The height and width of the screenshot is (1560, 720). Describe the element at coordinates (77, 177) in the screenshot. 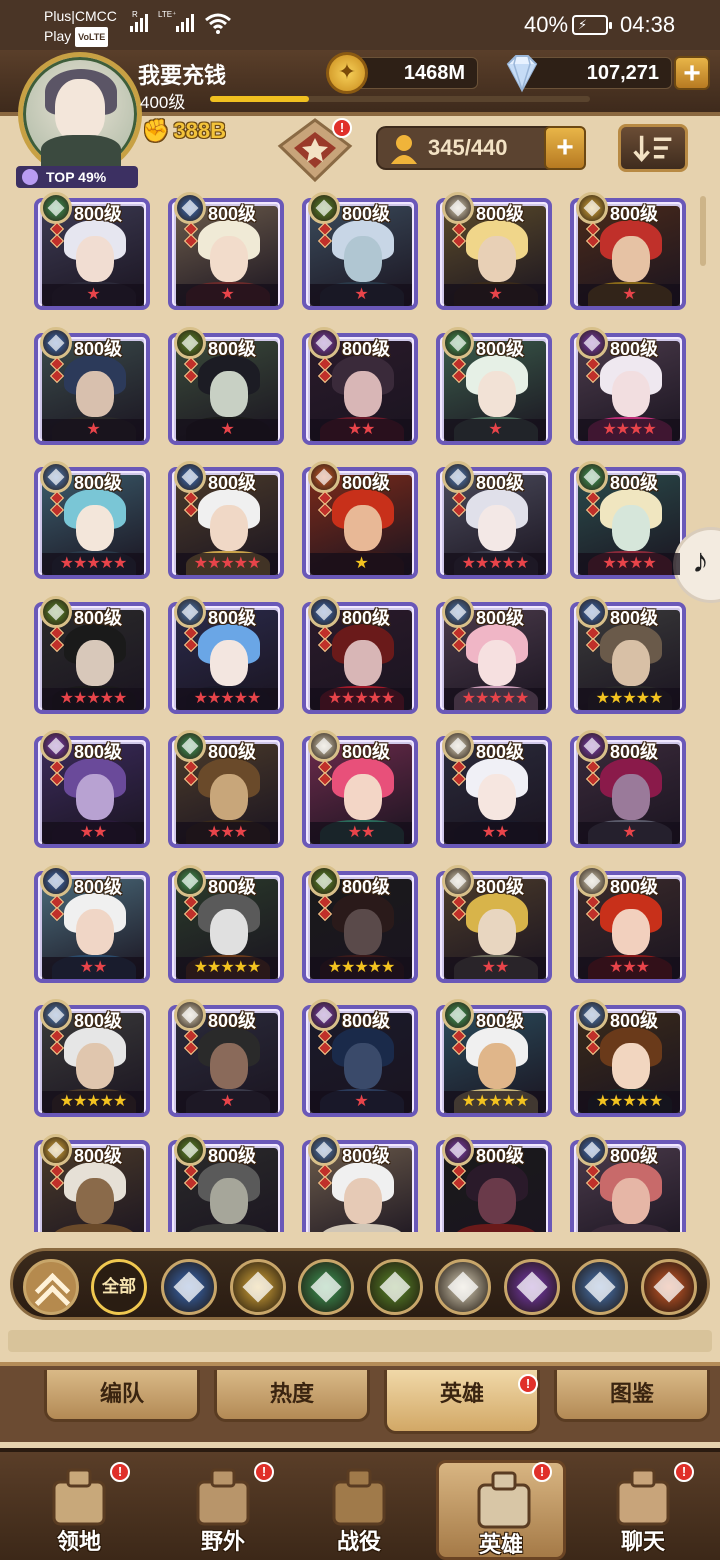

I see `rank-badge: TOP 49%` at that location.